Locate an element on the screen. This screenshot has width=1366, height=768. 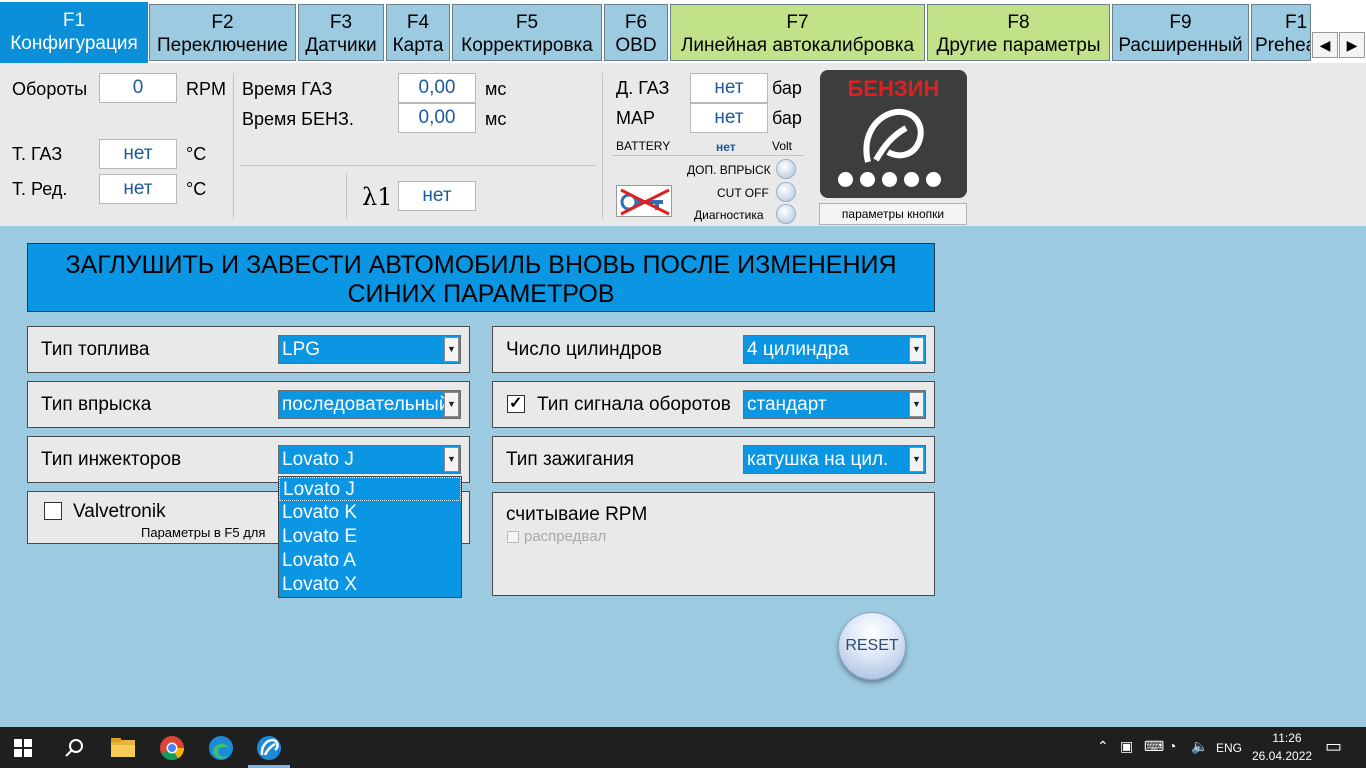
wifi-icon: ◔ is located at coordinates (1172, 746).